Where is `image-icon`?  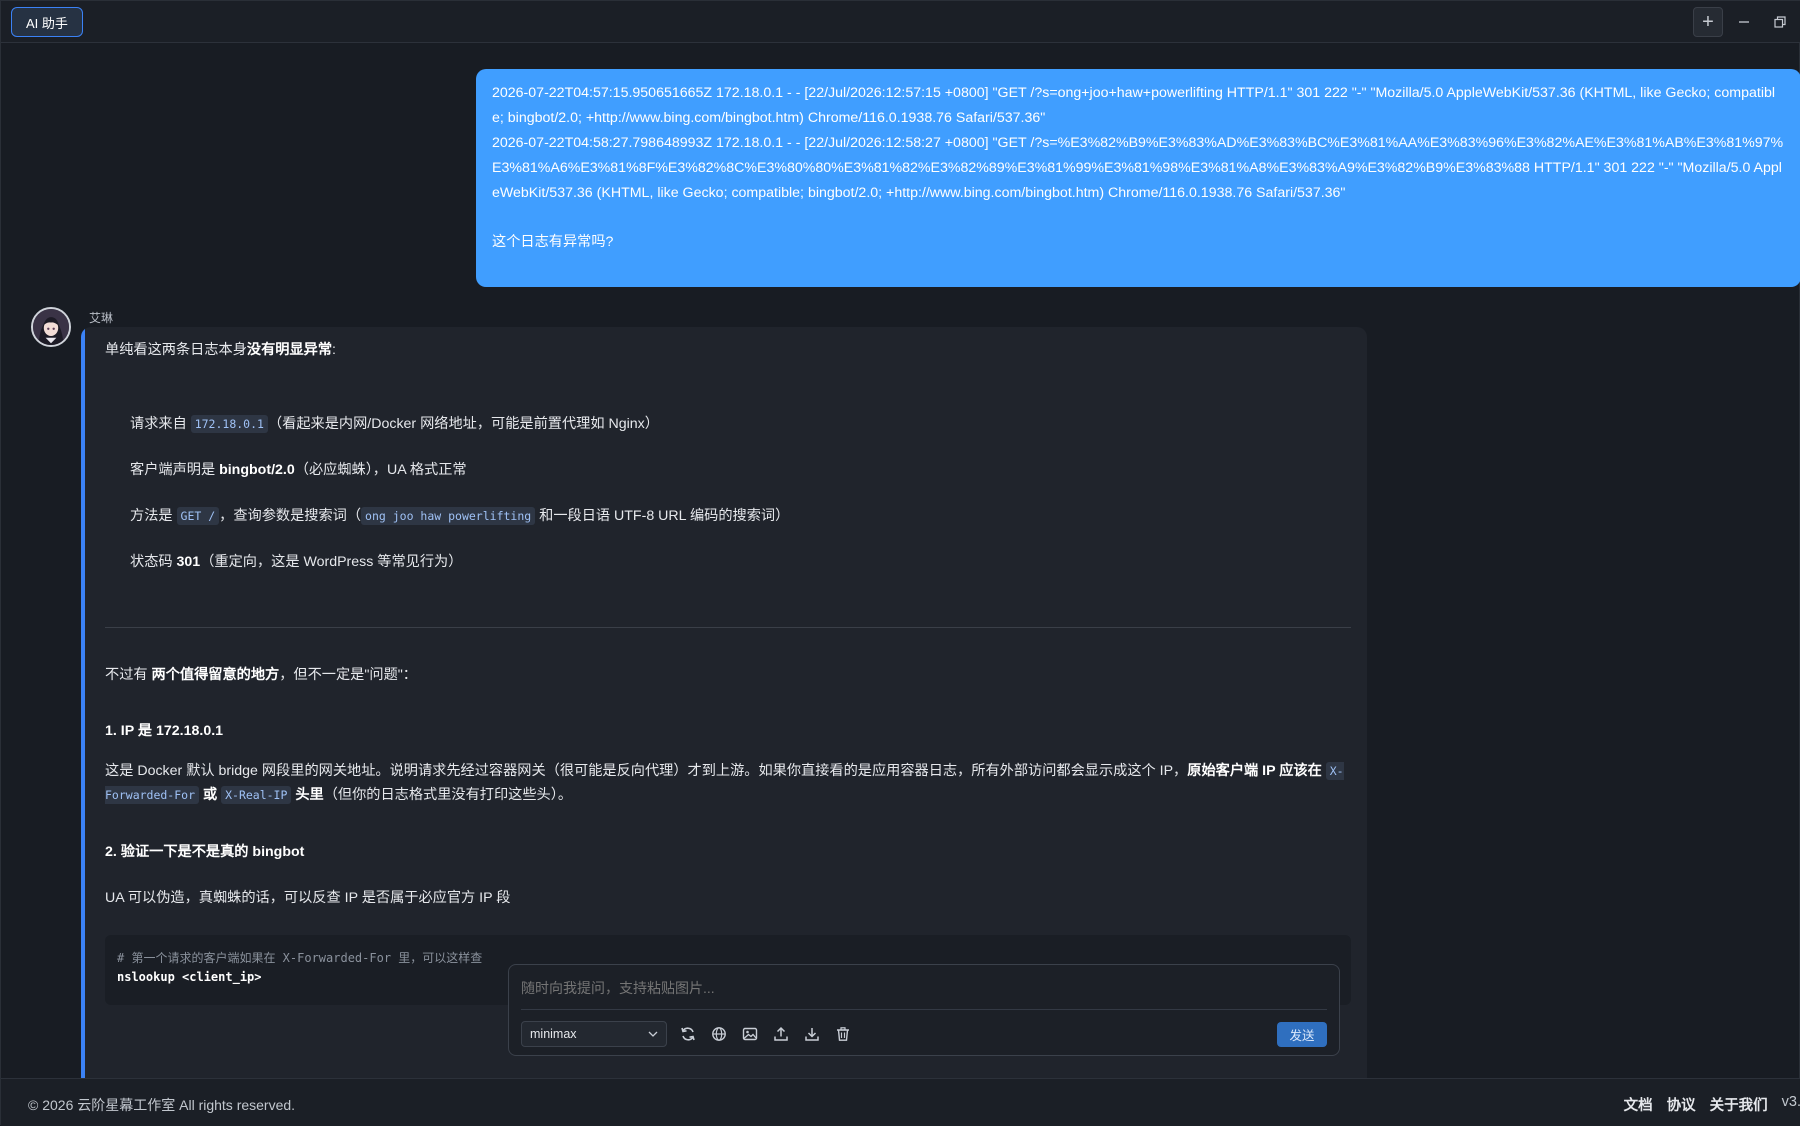
image-icon is located at coordinates (750, 1034).